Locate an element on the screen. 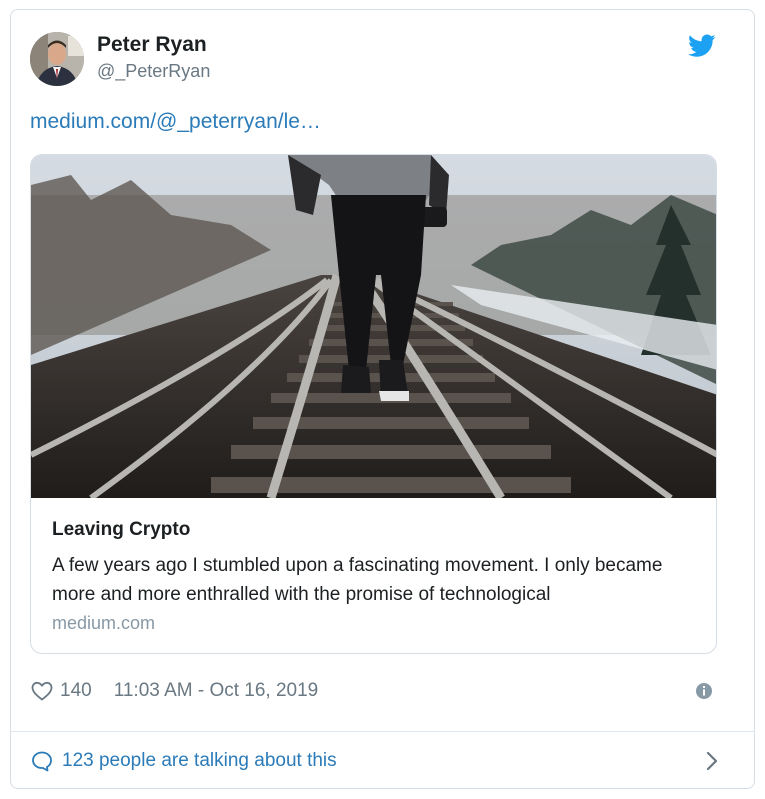 The image size is (765, 799). avatar is located at coordinates (57, 59).